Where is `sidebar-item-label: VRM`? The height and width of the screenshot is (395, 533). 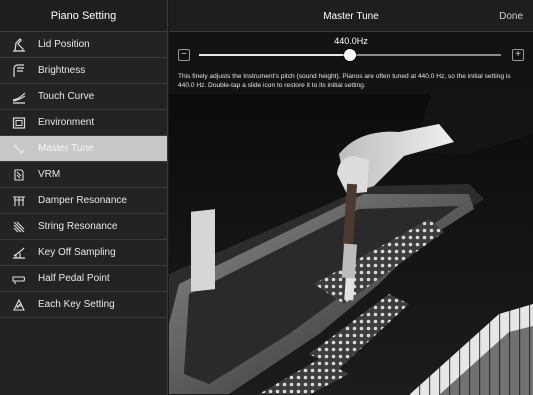
sidebar-item-label: VRM is located at coordinates (49, 174).